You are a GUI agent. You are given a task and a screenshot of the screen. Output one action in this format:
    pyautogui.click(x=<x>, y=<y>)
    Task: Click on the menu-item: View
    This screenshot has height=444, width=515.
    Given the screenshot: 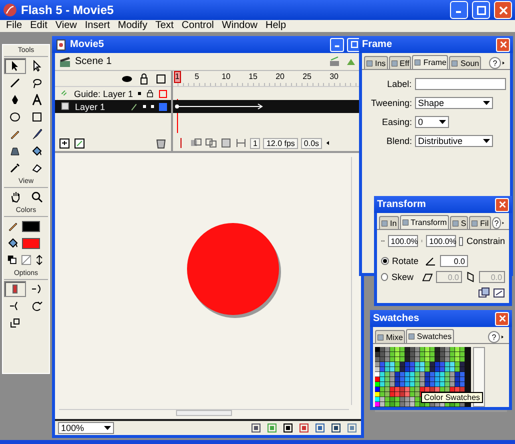 What is the action you would take?
    pyautogui.click(x=66, y=26)
    